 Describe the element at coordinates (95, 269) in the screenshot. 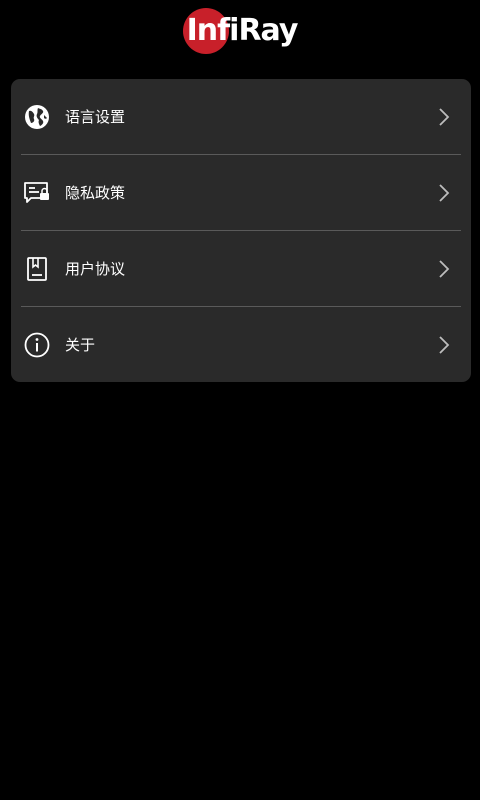

I see `menu-item-label: 用户协议` at that location.